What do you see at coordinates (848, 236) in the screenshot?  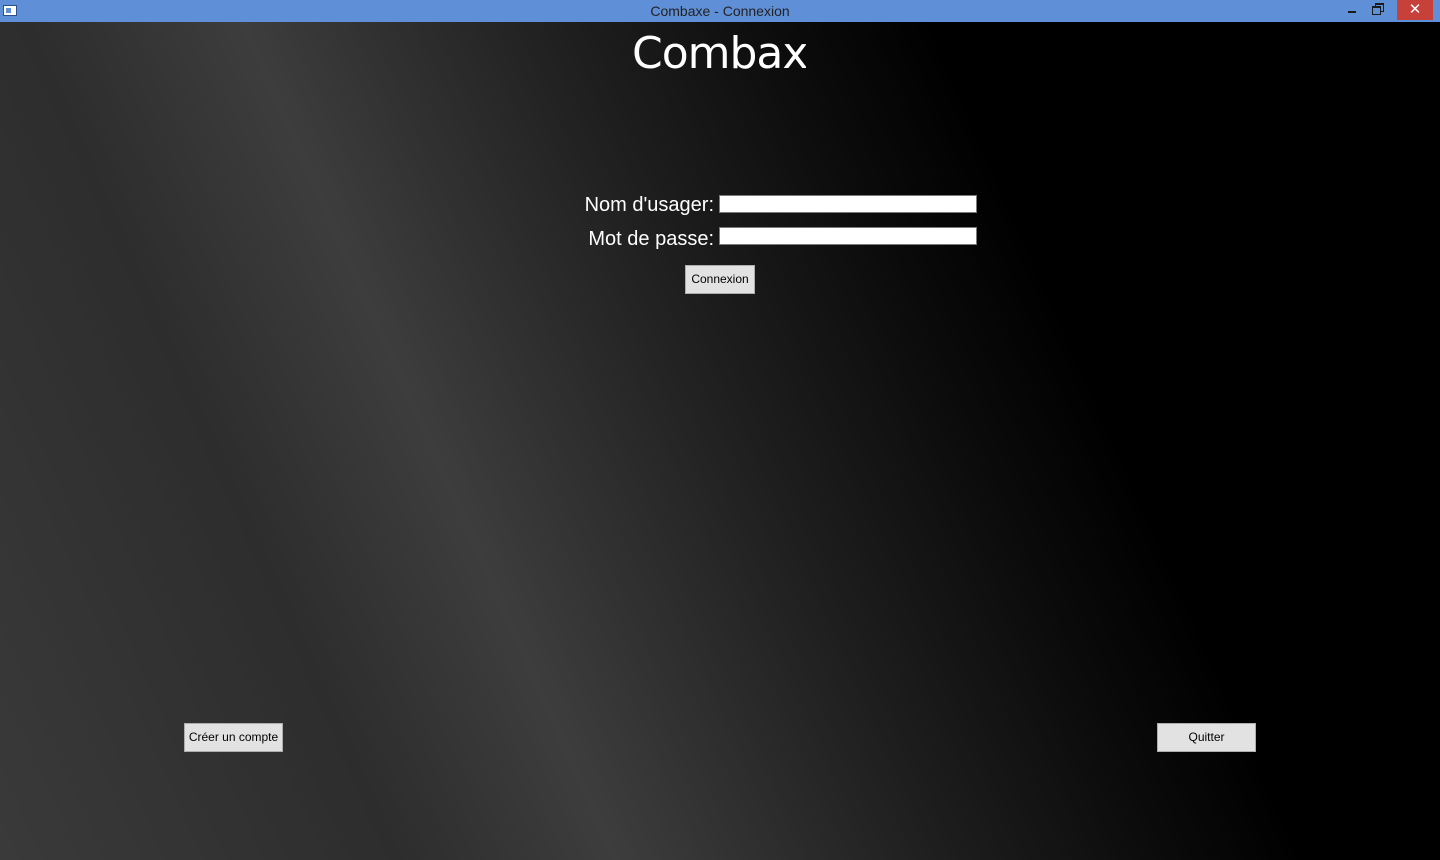 I see `password-field` at bounding box center [848, 236].